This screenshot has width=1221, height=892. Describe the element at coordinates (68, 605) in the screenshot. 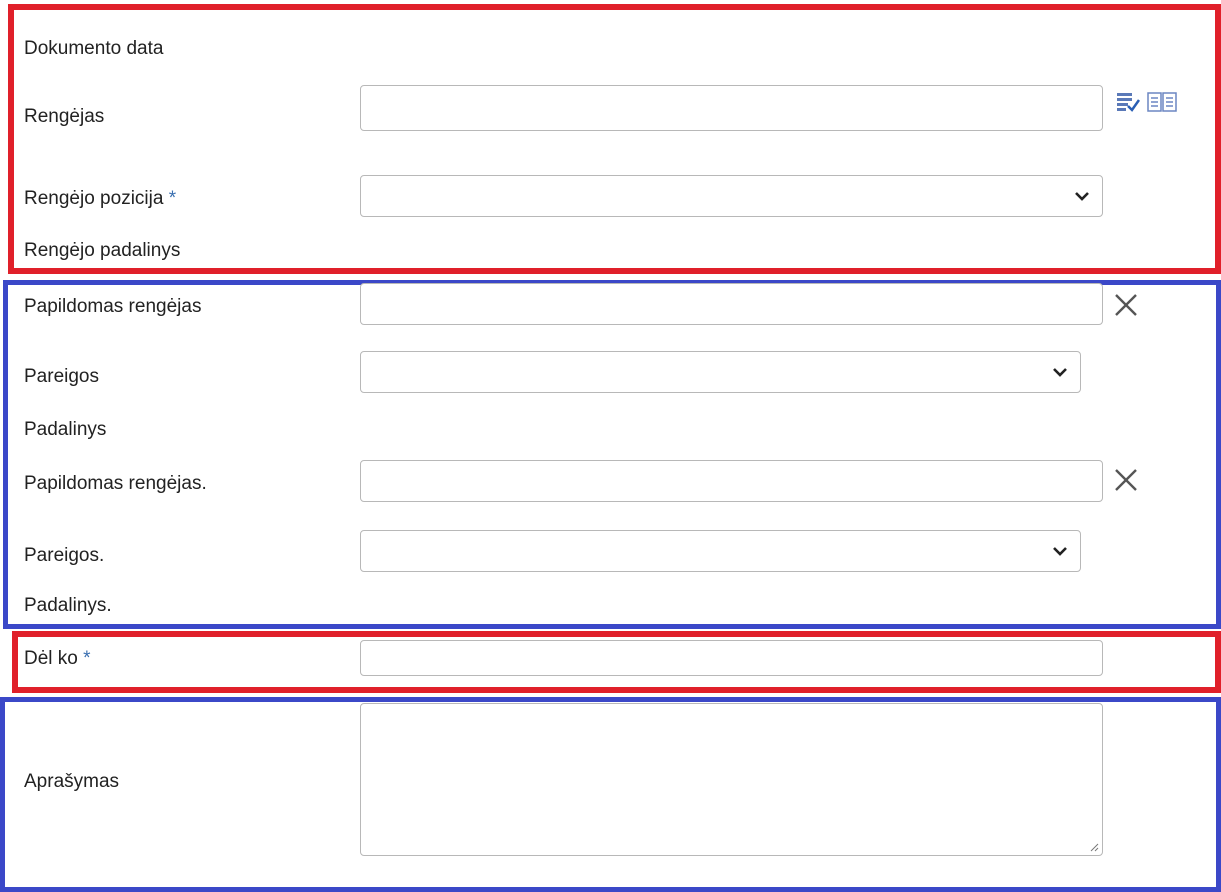

I see `division-label-2: Padalinys.` at that location.